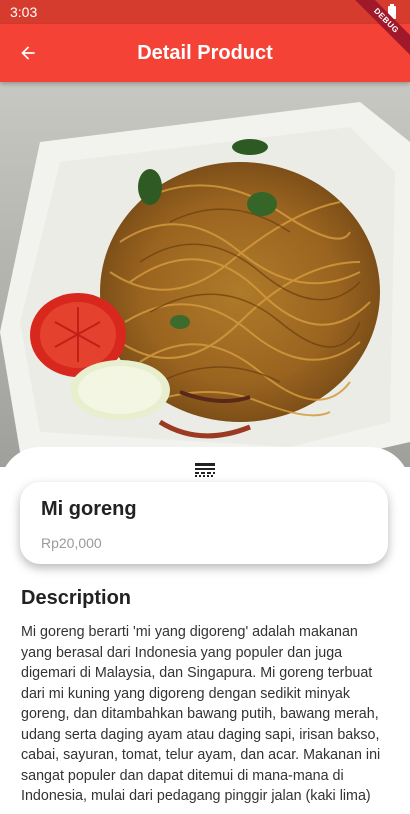  I want to click on app-bar: Detail Product, so click(205, 53).